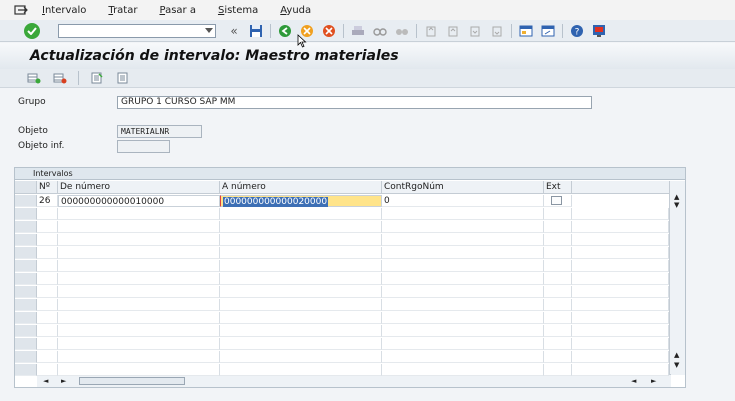  Describe the element at coordinates (209, 30) in the screenshot. I see `chevron-down-icon` at that location.